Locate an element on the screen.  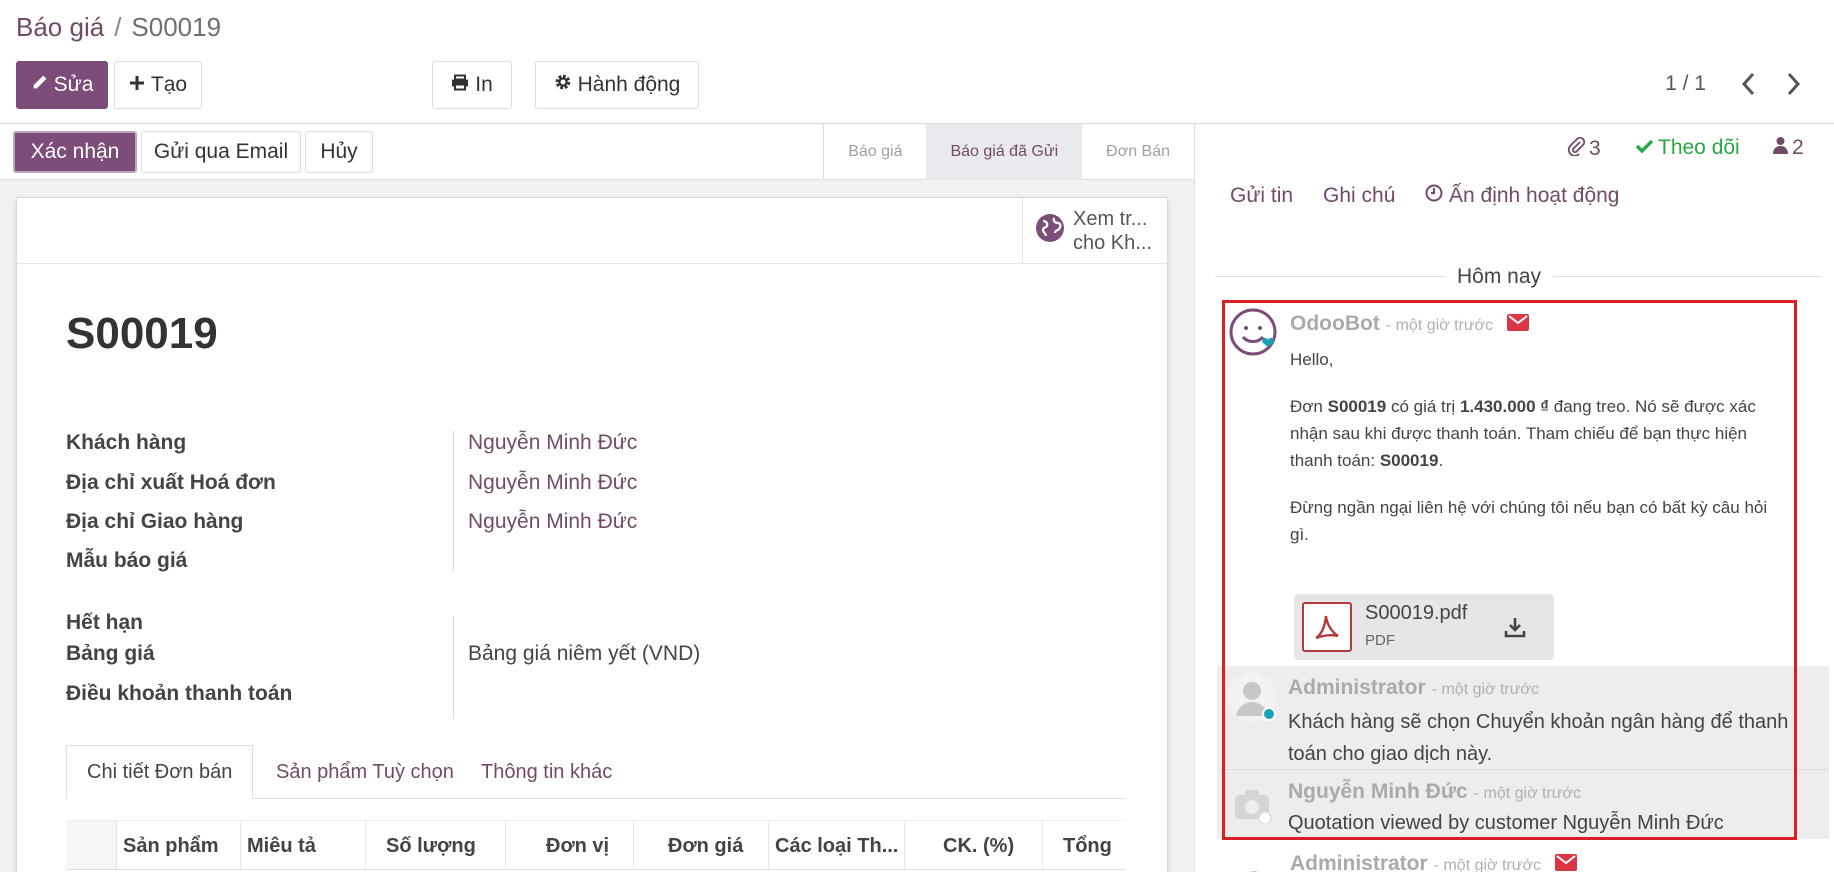
gear-icon is located at coordinates (563, 85).